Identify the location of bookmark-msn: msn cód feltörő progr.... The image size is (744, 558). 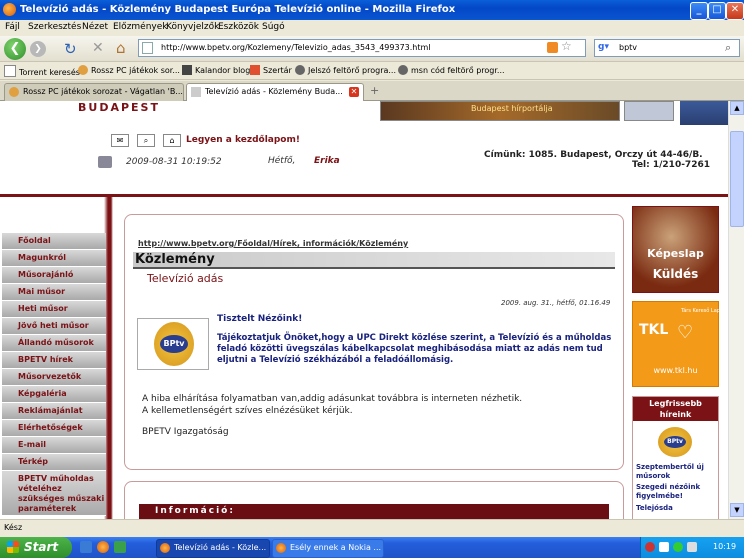
(451, 70).